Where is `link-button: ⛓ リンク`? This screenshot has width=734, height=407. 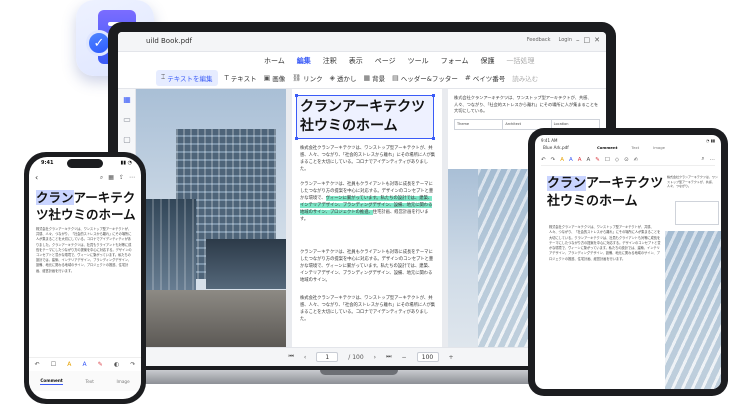
link-button: ⛓ リンク is located at coordinates (307, 78).